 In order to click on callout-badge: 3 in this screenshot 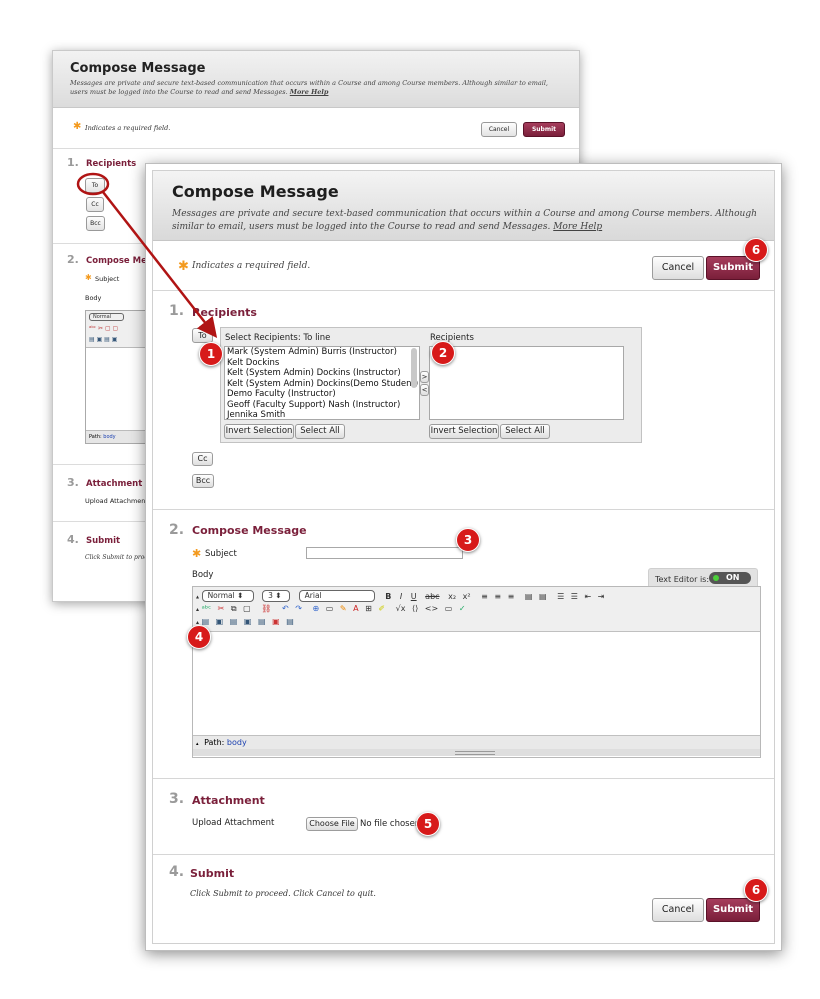, I will do `click(468, 540)`.